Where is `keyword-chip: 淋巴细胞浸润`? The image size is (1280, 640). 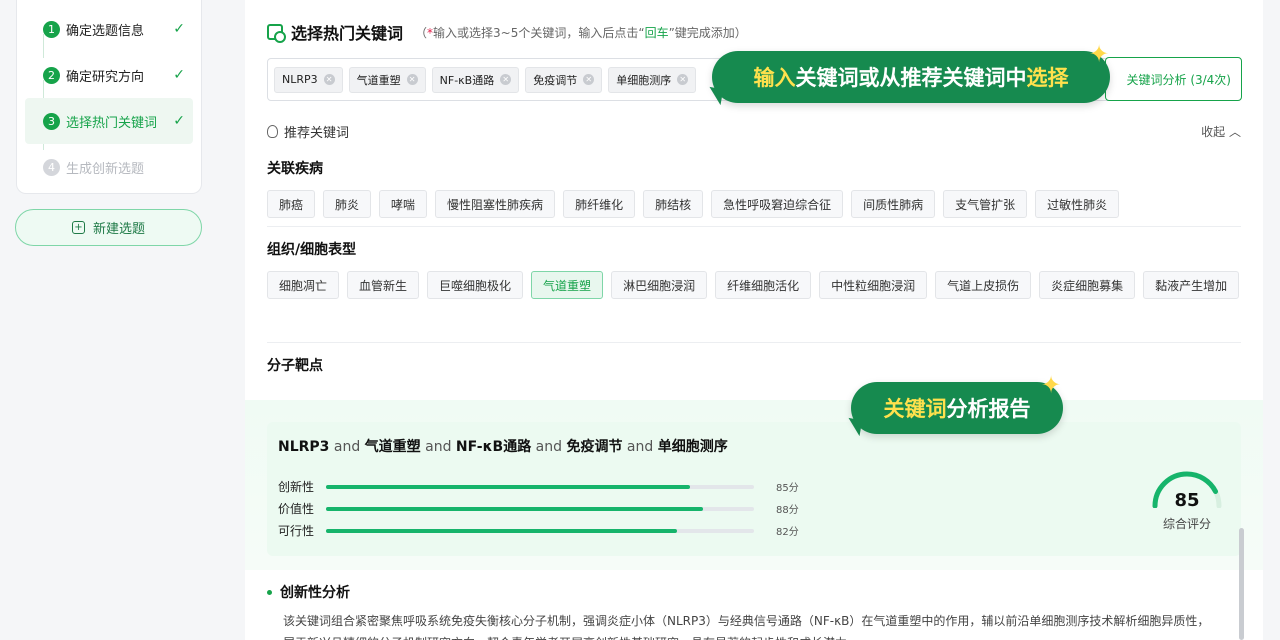 keyword-chip: 淋巴细胞浸润 is located at coordinates (659, 285).